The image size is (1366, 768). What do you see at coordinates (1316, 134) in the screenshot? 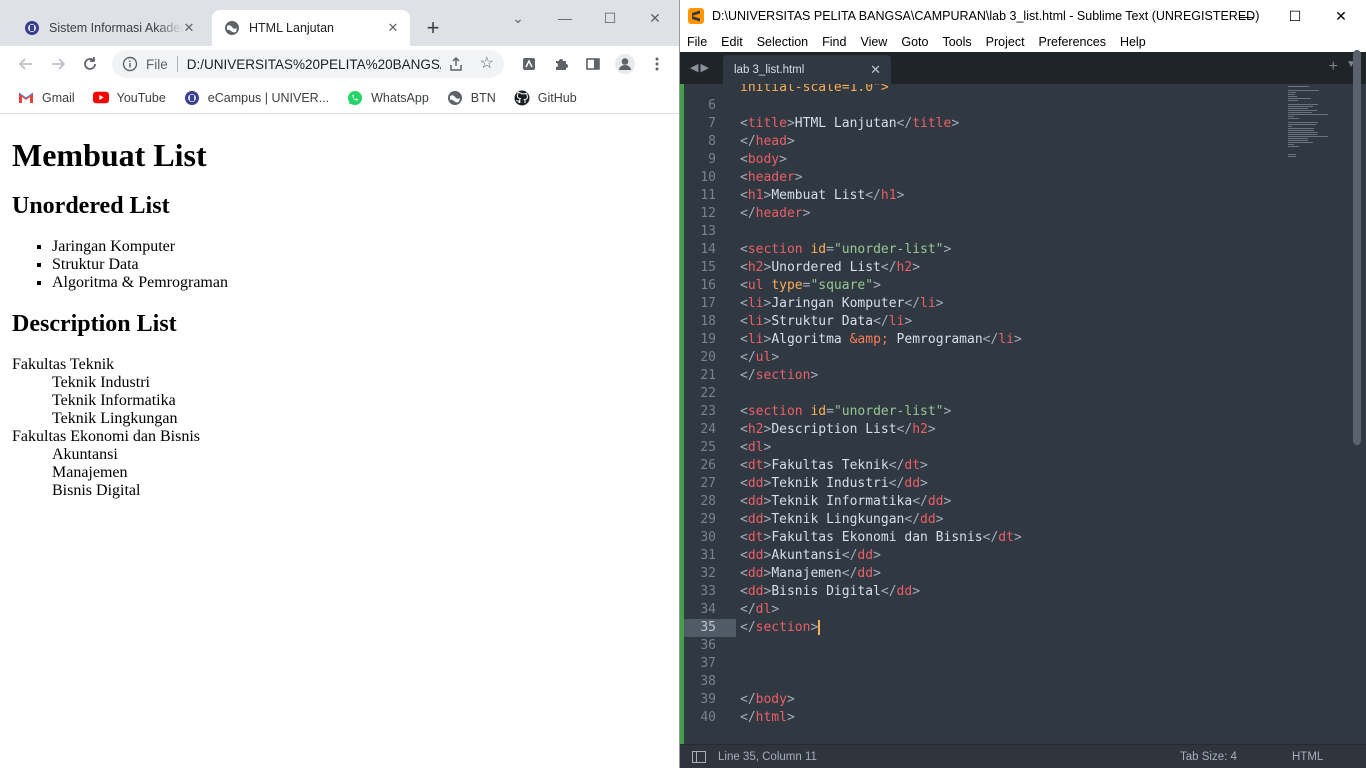
I see `minimap` at bounding box center [1316, 134].